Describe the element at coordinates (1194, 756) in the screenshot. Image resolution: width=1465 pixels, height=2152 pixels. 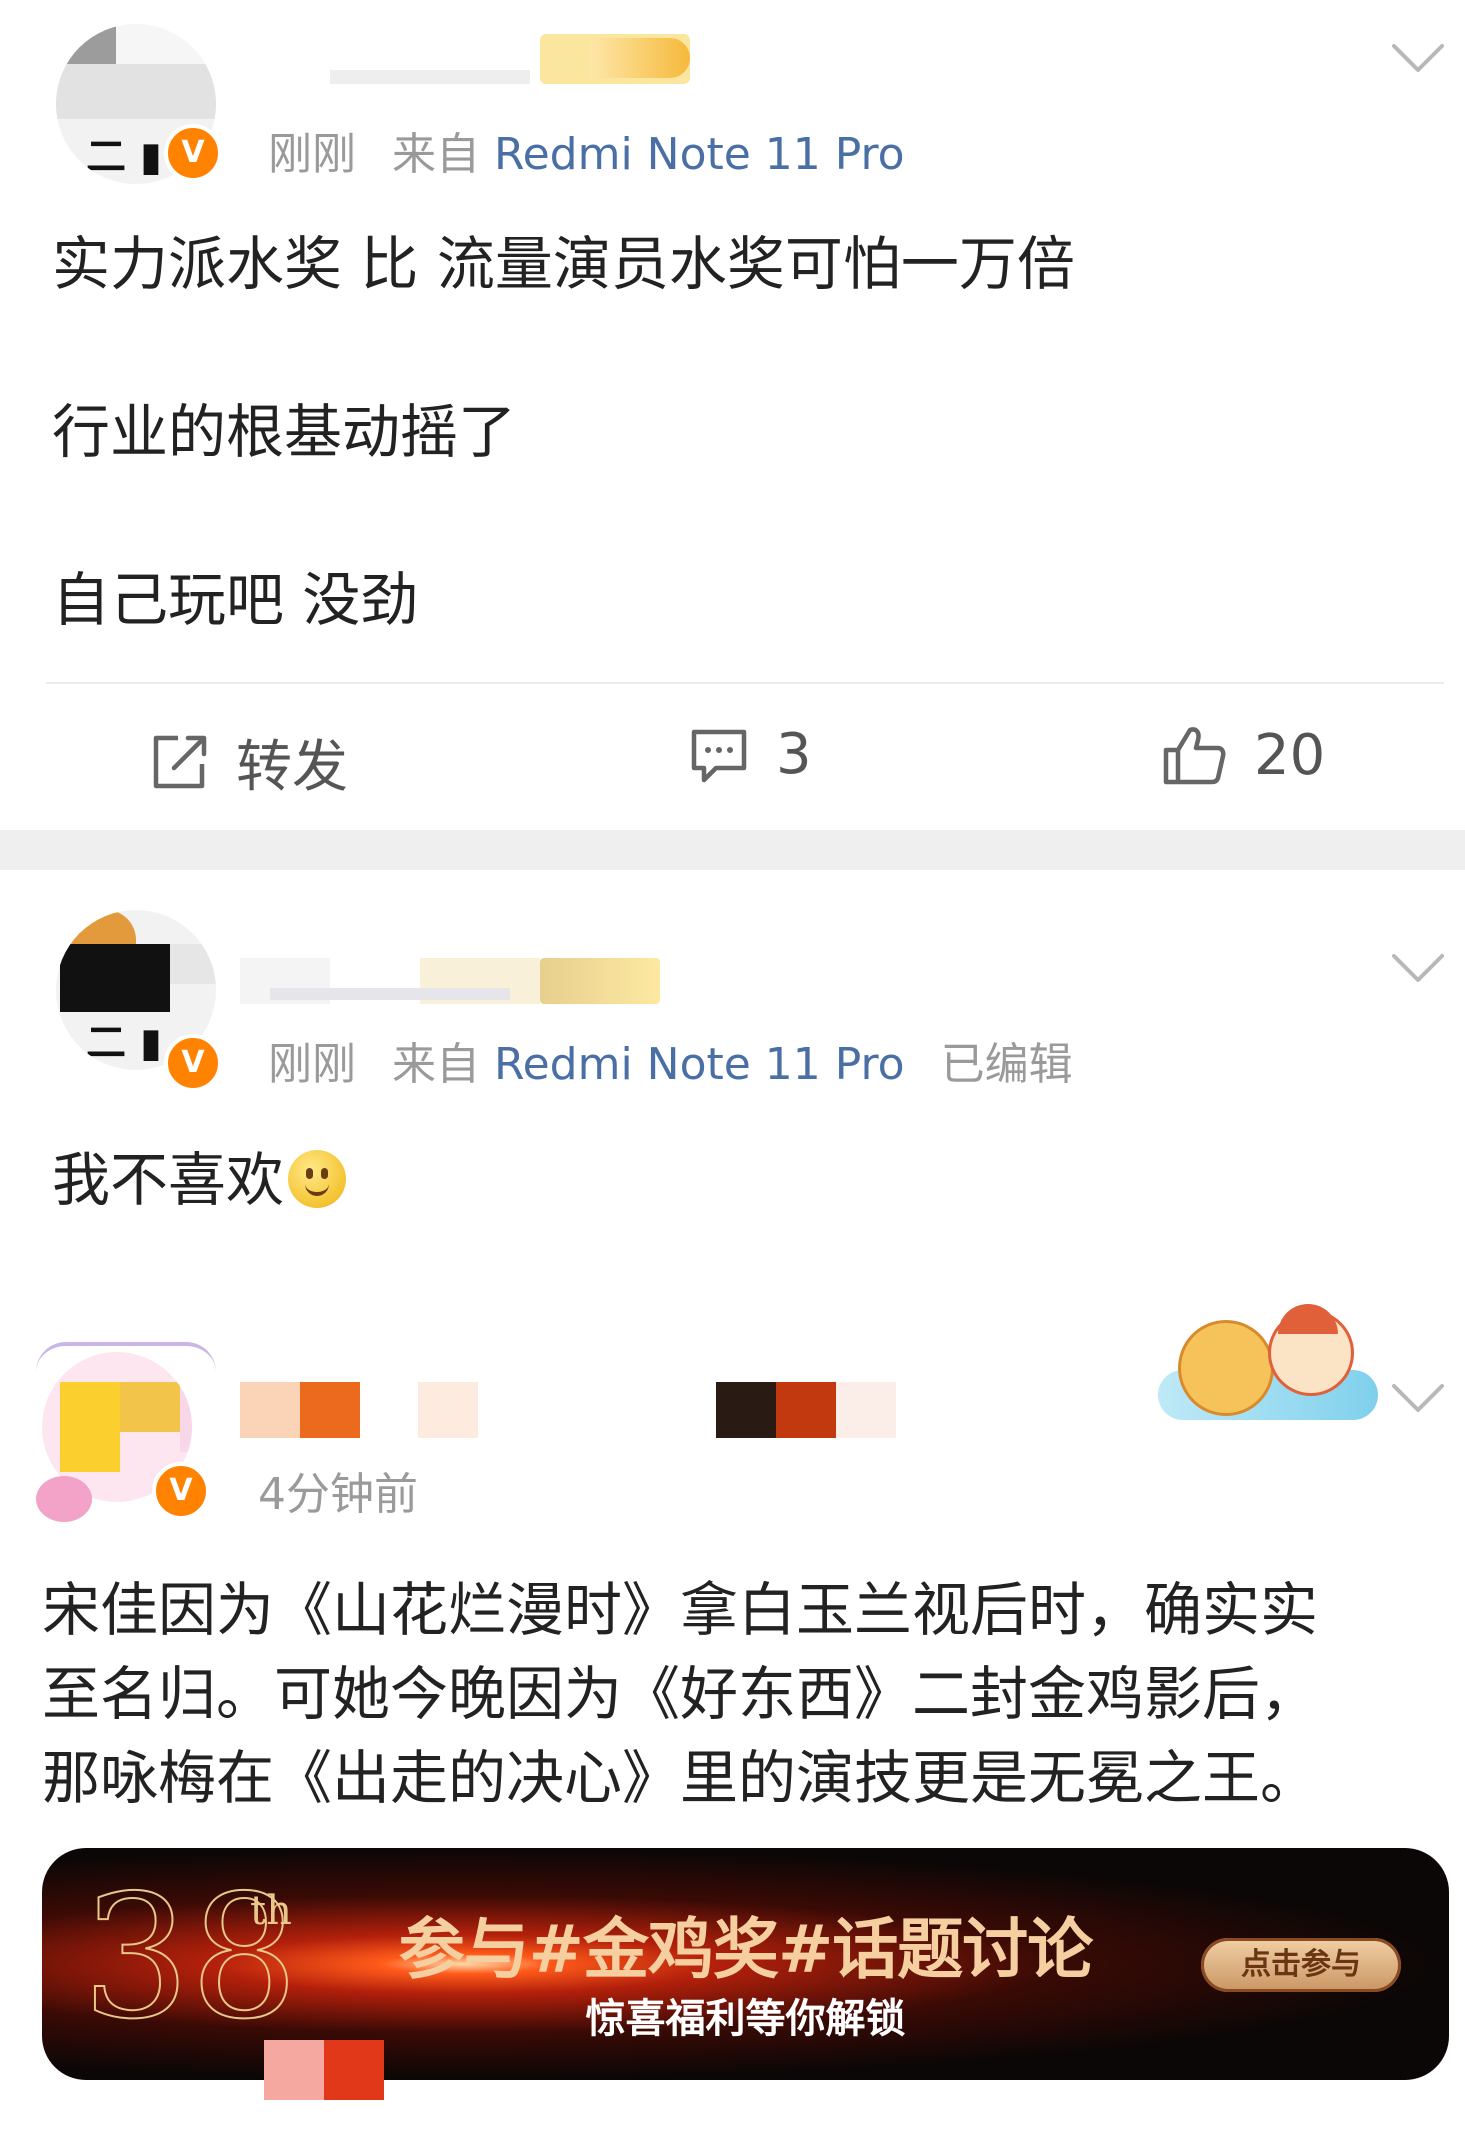
I see `like-icon` at that location.